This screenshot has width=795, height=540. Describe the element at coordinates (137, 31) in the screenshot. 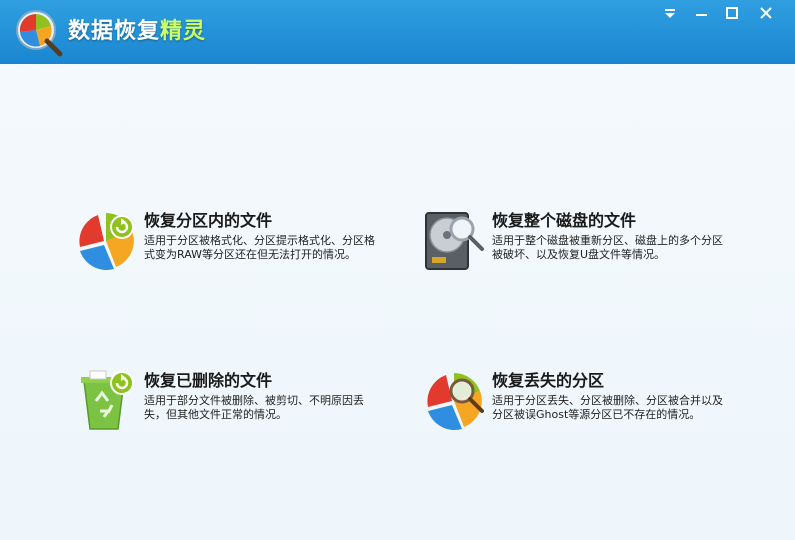

I see `app-title: 数据恢复精灵` at that location.